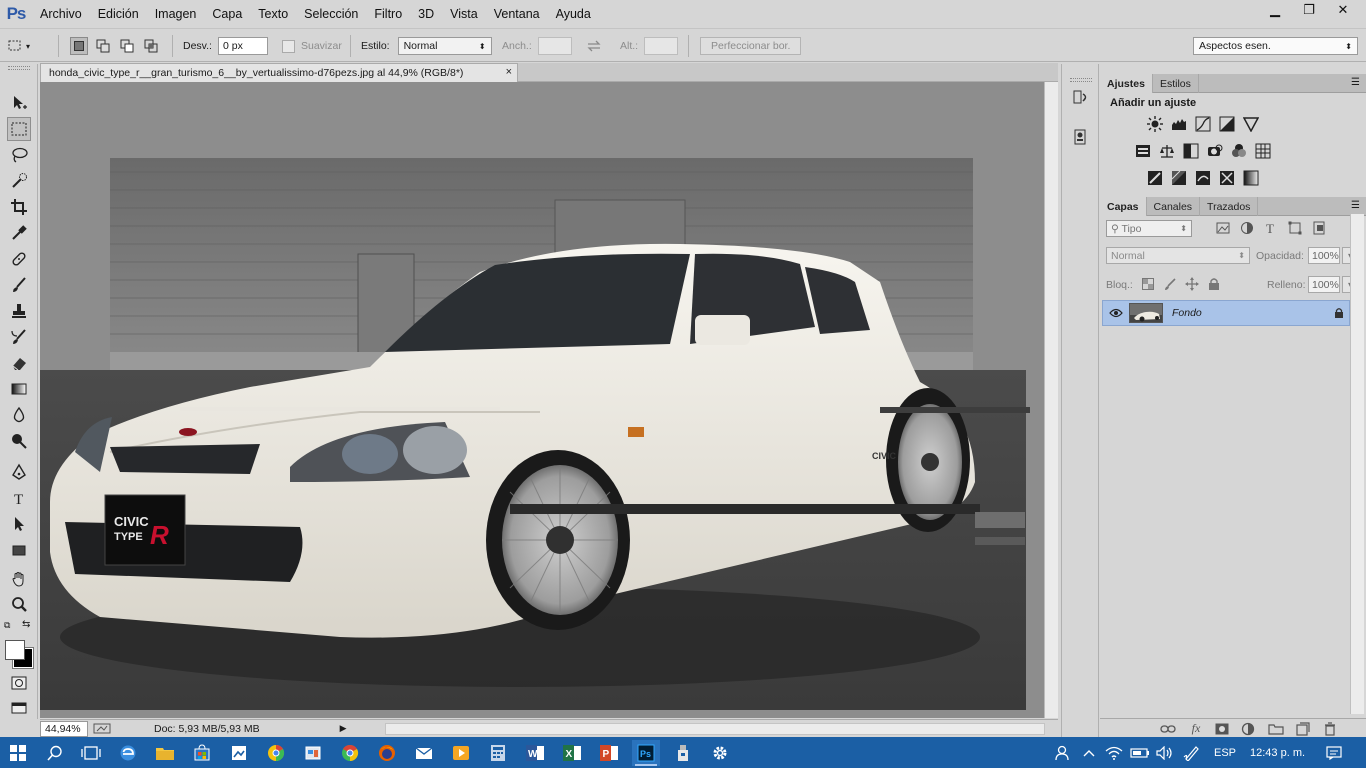 The width and height of the screenshot is (1366, 768). Describe the element at coordinates (19, 337) in the screenshot. I see `history-brush-tool-icon` at that location.